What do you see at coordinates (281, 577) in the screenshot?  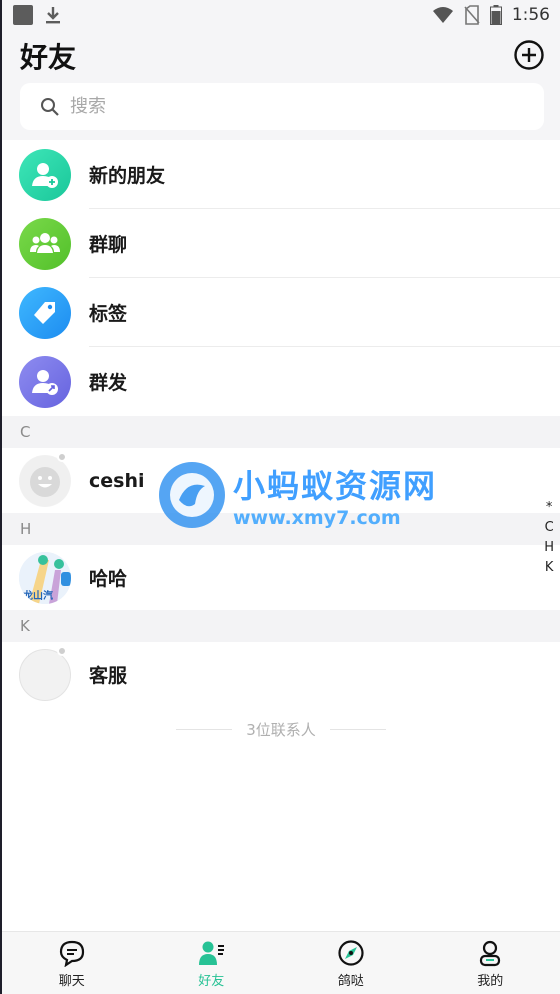 I see `contact-row: 龙山汽 哈哈` at bounding box center [281, 577].